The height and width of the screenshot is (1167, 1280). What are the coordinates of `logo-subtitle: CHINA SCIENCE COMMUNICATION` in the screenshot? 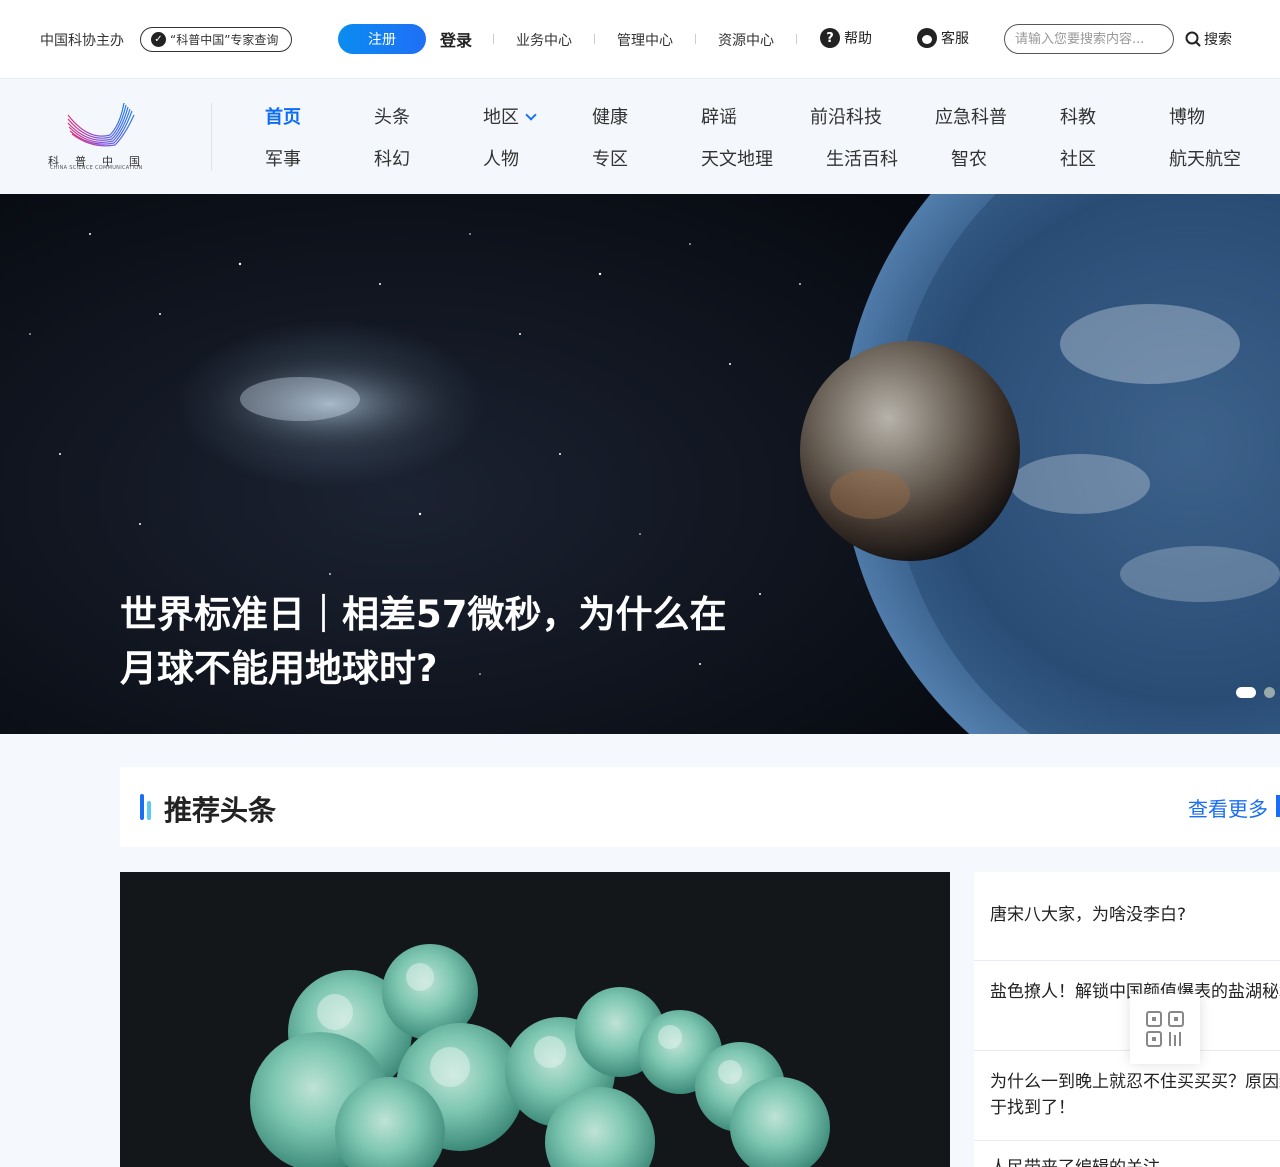 It's located at (96, 168).